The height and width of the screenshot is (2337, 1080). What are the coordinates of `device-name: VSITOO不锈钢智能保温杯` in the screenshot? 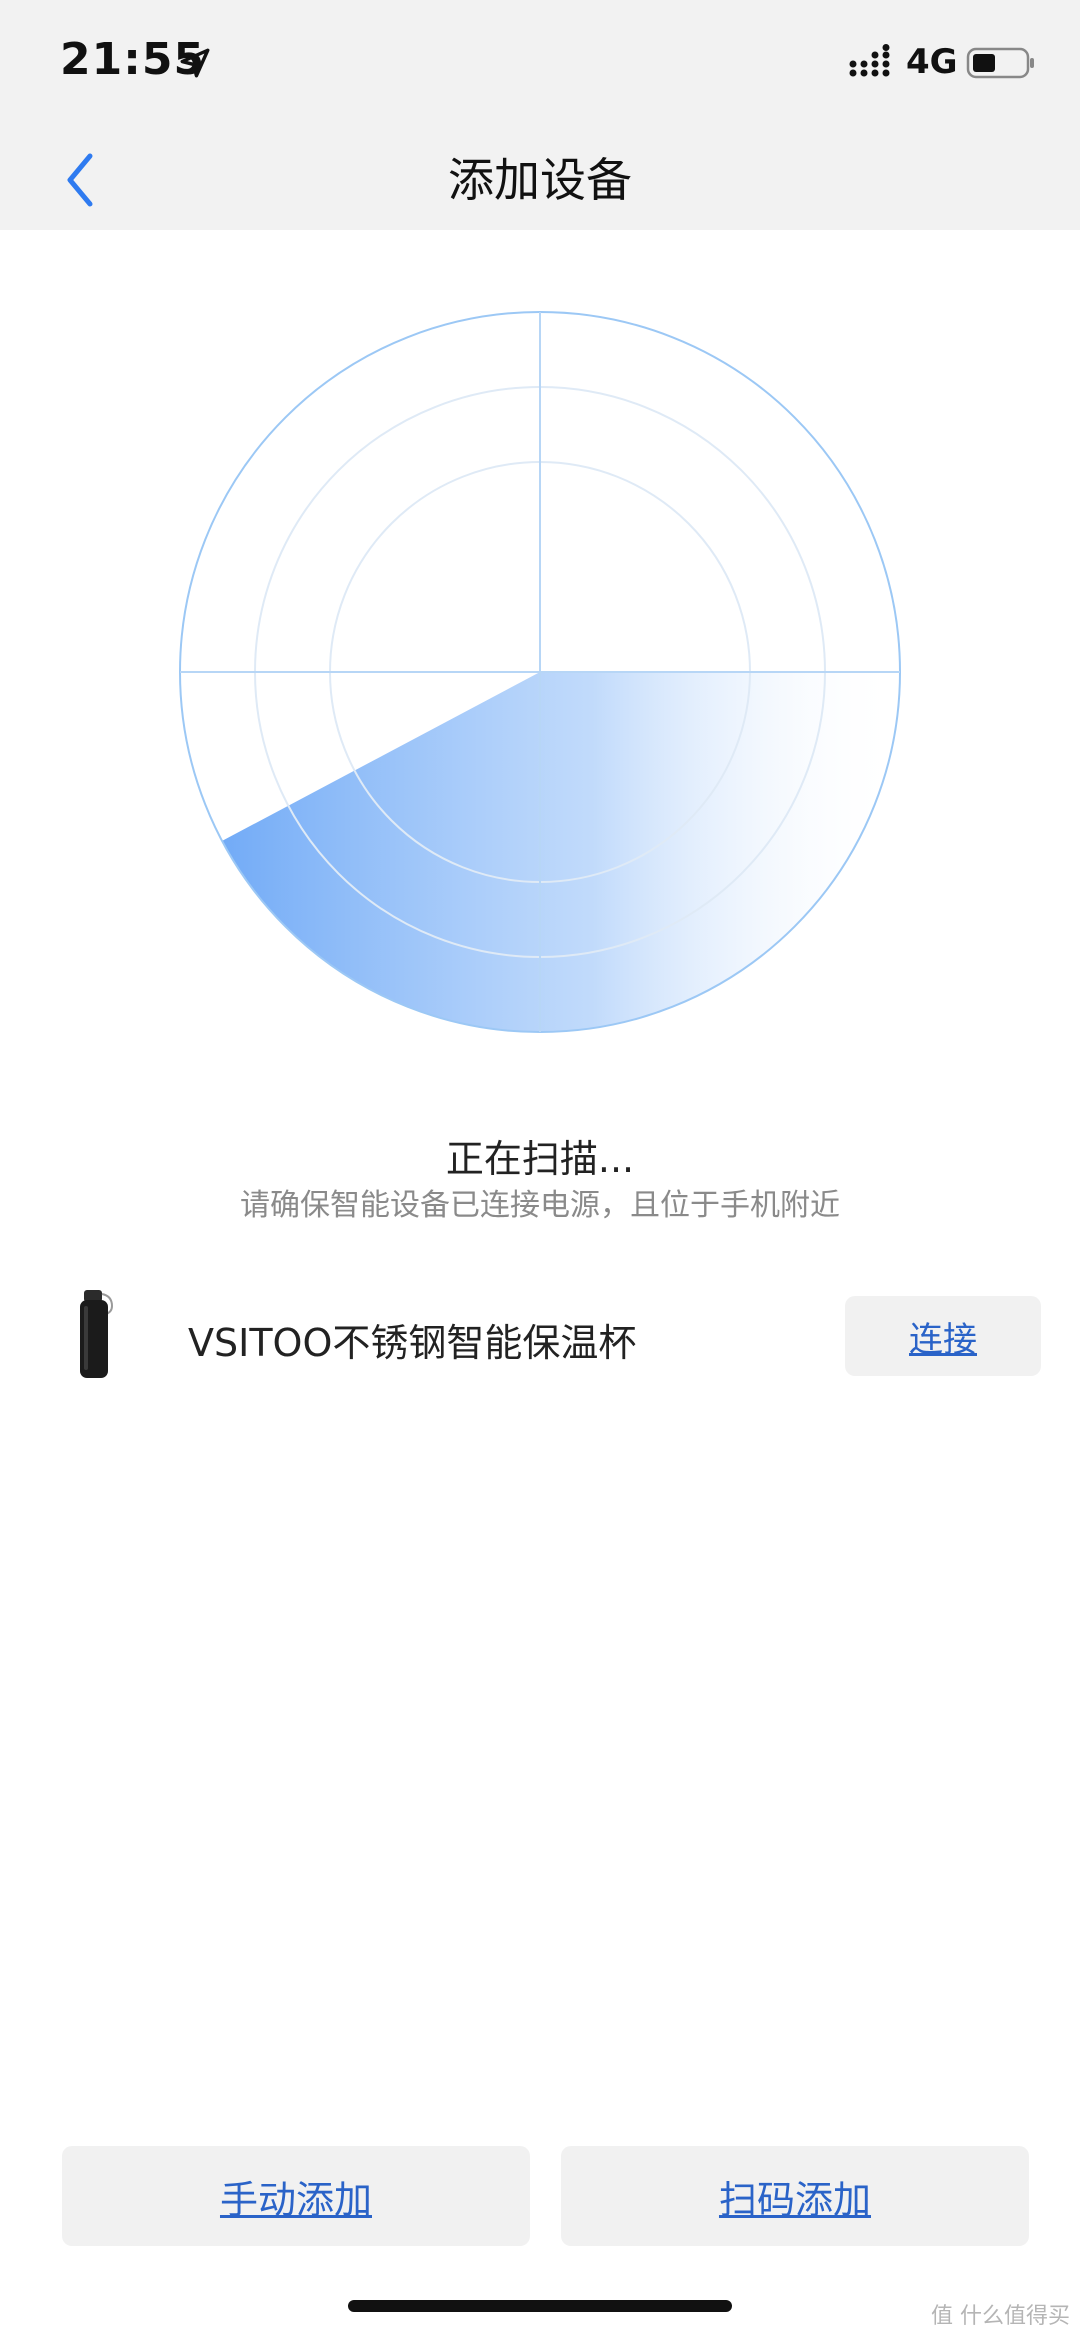 It's located at (412, 1343).